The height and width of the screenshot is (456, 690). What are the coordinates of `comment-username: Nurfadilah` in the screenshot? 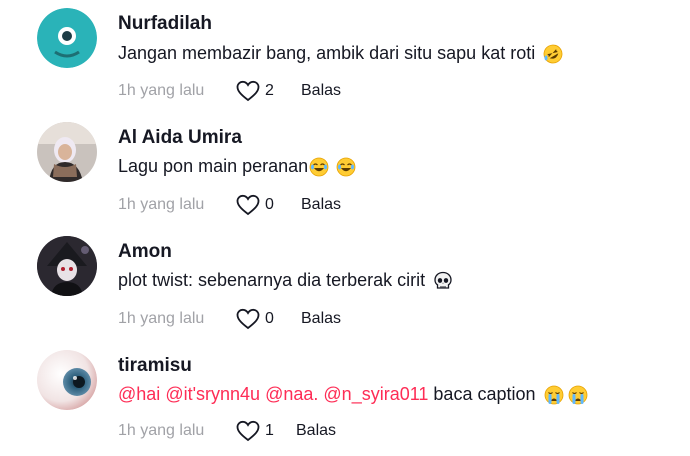 It's located at (165, 24).